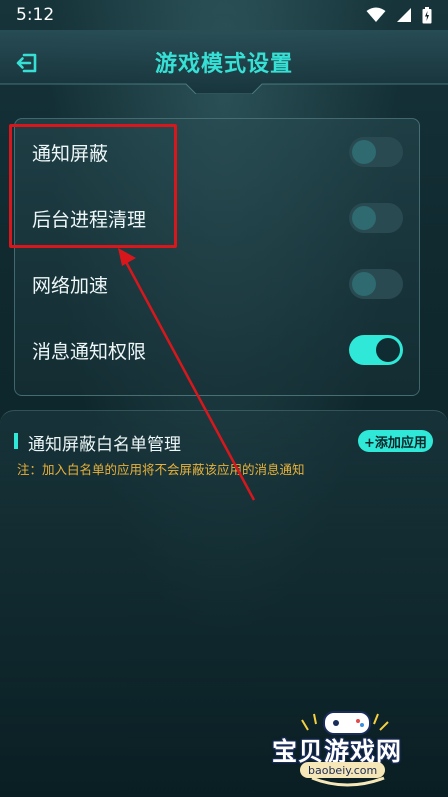 This screenshot has width=448, height=797. I want to click on status-time: 5:12, so click(35, 15).